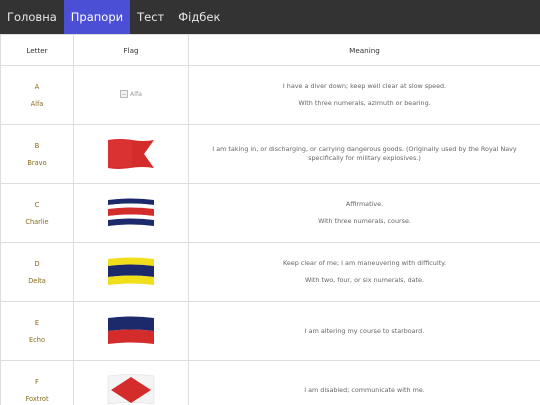 This screenshot has height=405, width=540. What do you see at coordinates (37, 204) in the screenshot?
I see `letter-code: C` at bounding box center [37, 204].